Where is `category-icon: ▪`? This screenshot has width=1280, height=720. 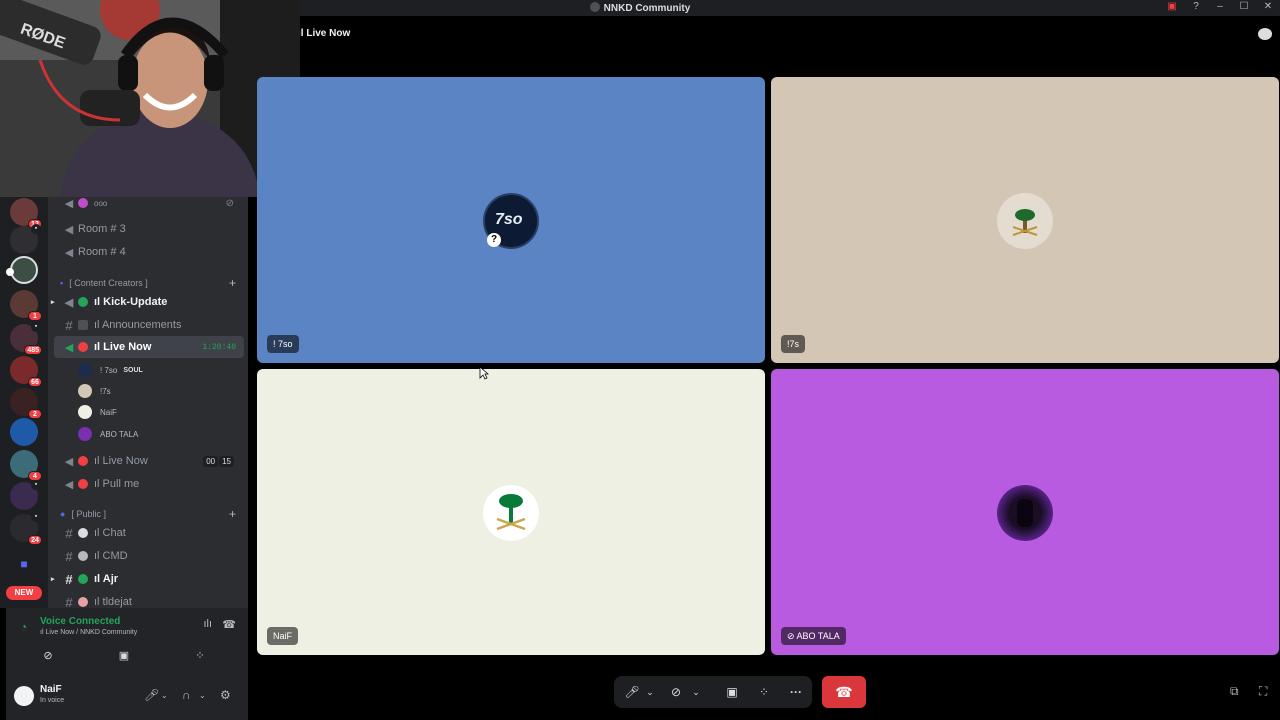 category-icon: ▪ is located at coordinates (62, 283).